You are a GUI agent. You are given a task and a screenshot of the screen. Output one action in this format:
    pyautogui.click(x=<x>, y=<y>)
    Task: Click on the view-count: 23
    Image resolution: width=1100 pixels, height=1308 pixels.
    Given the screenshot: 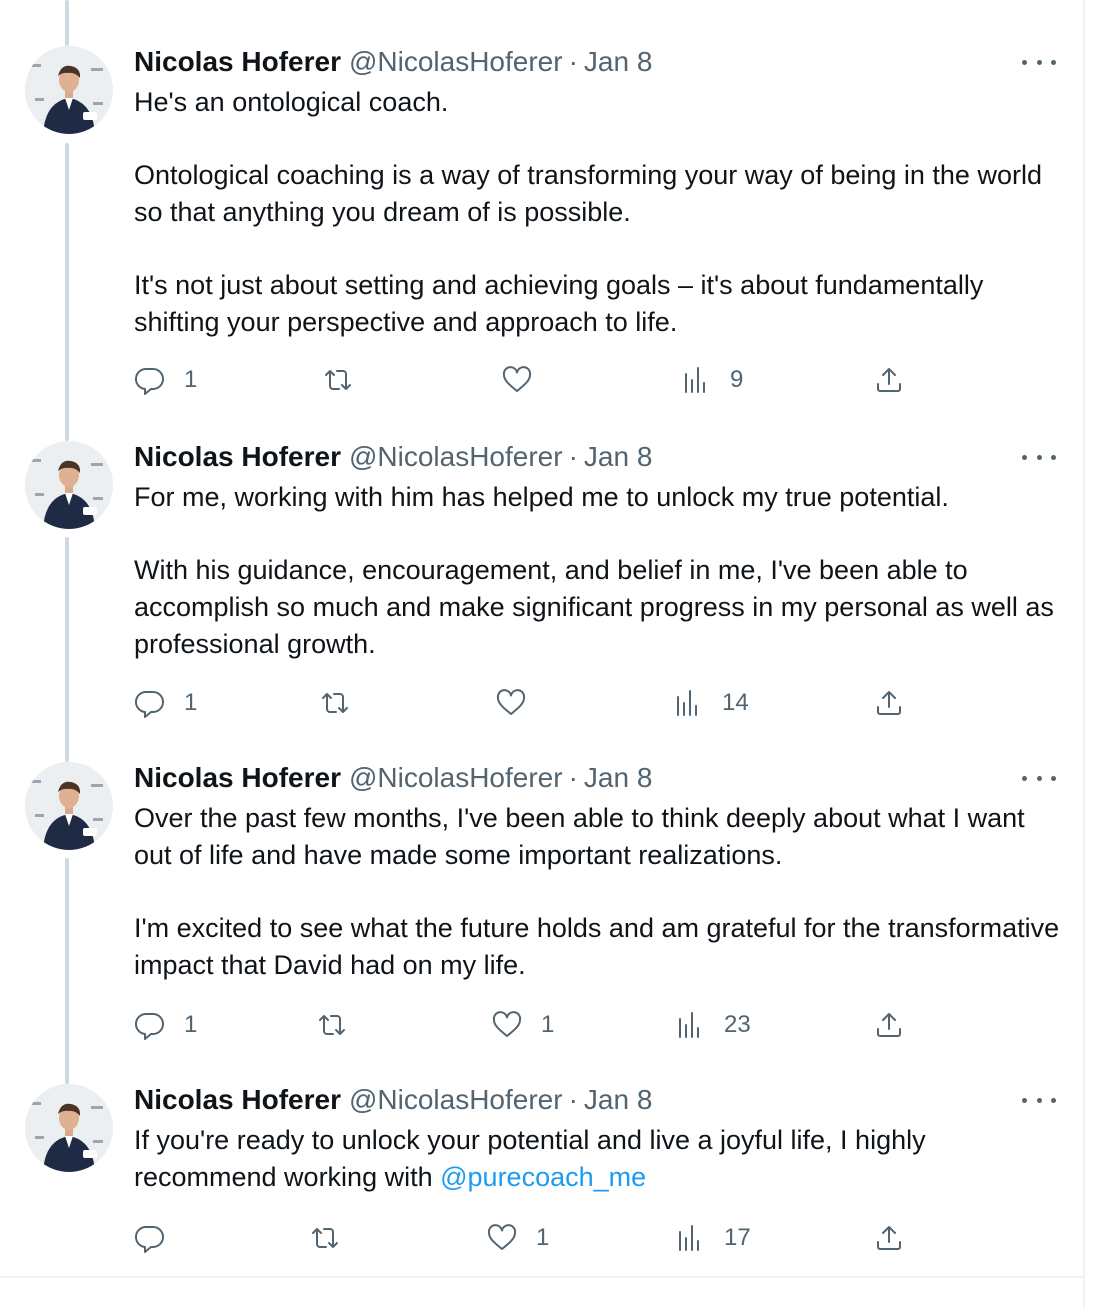 What is the action you would take?
    pyautogui.click(x=737, y=1024)
    